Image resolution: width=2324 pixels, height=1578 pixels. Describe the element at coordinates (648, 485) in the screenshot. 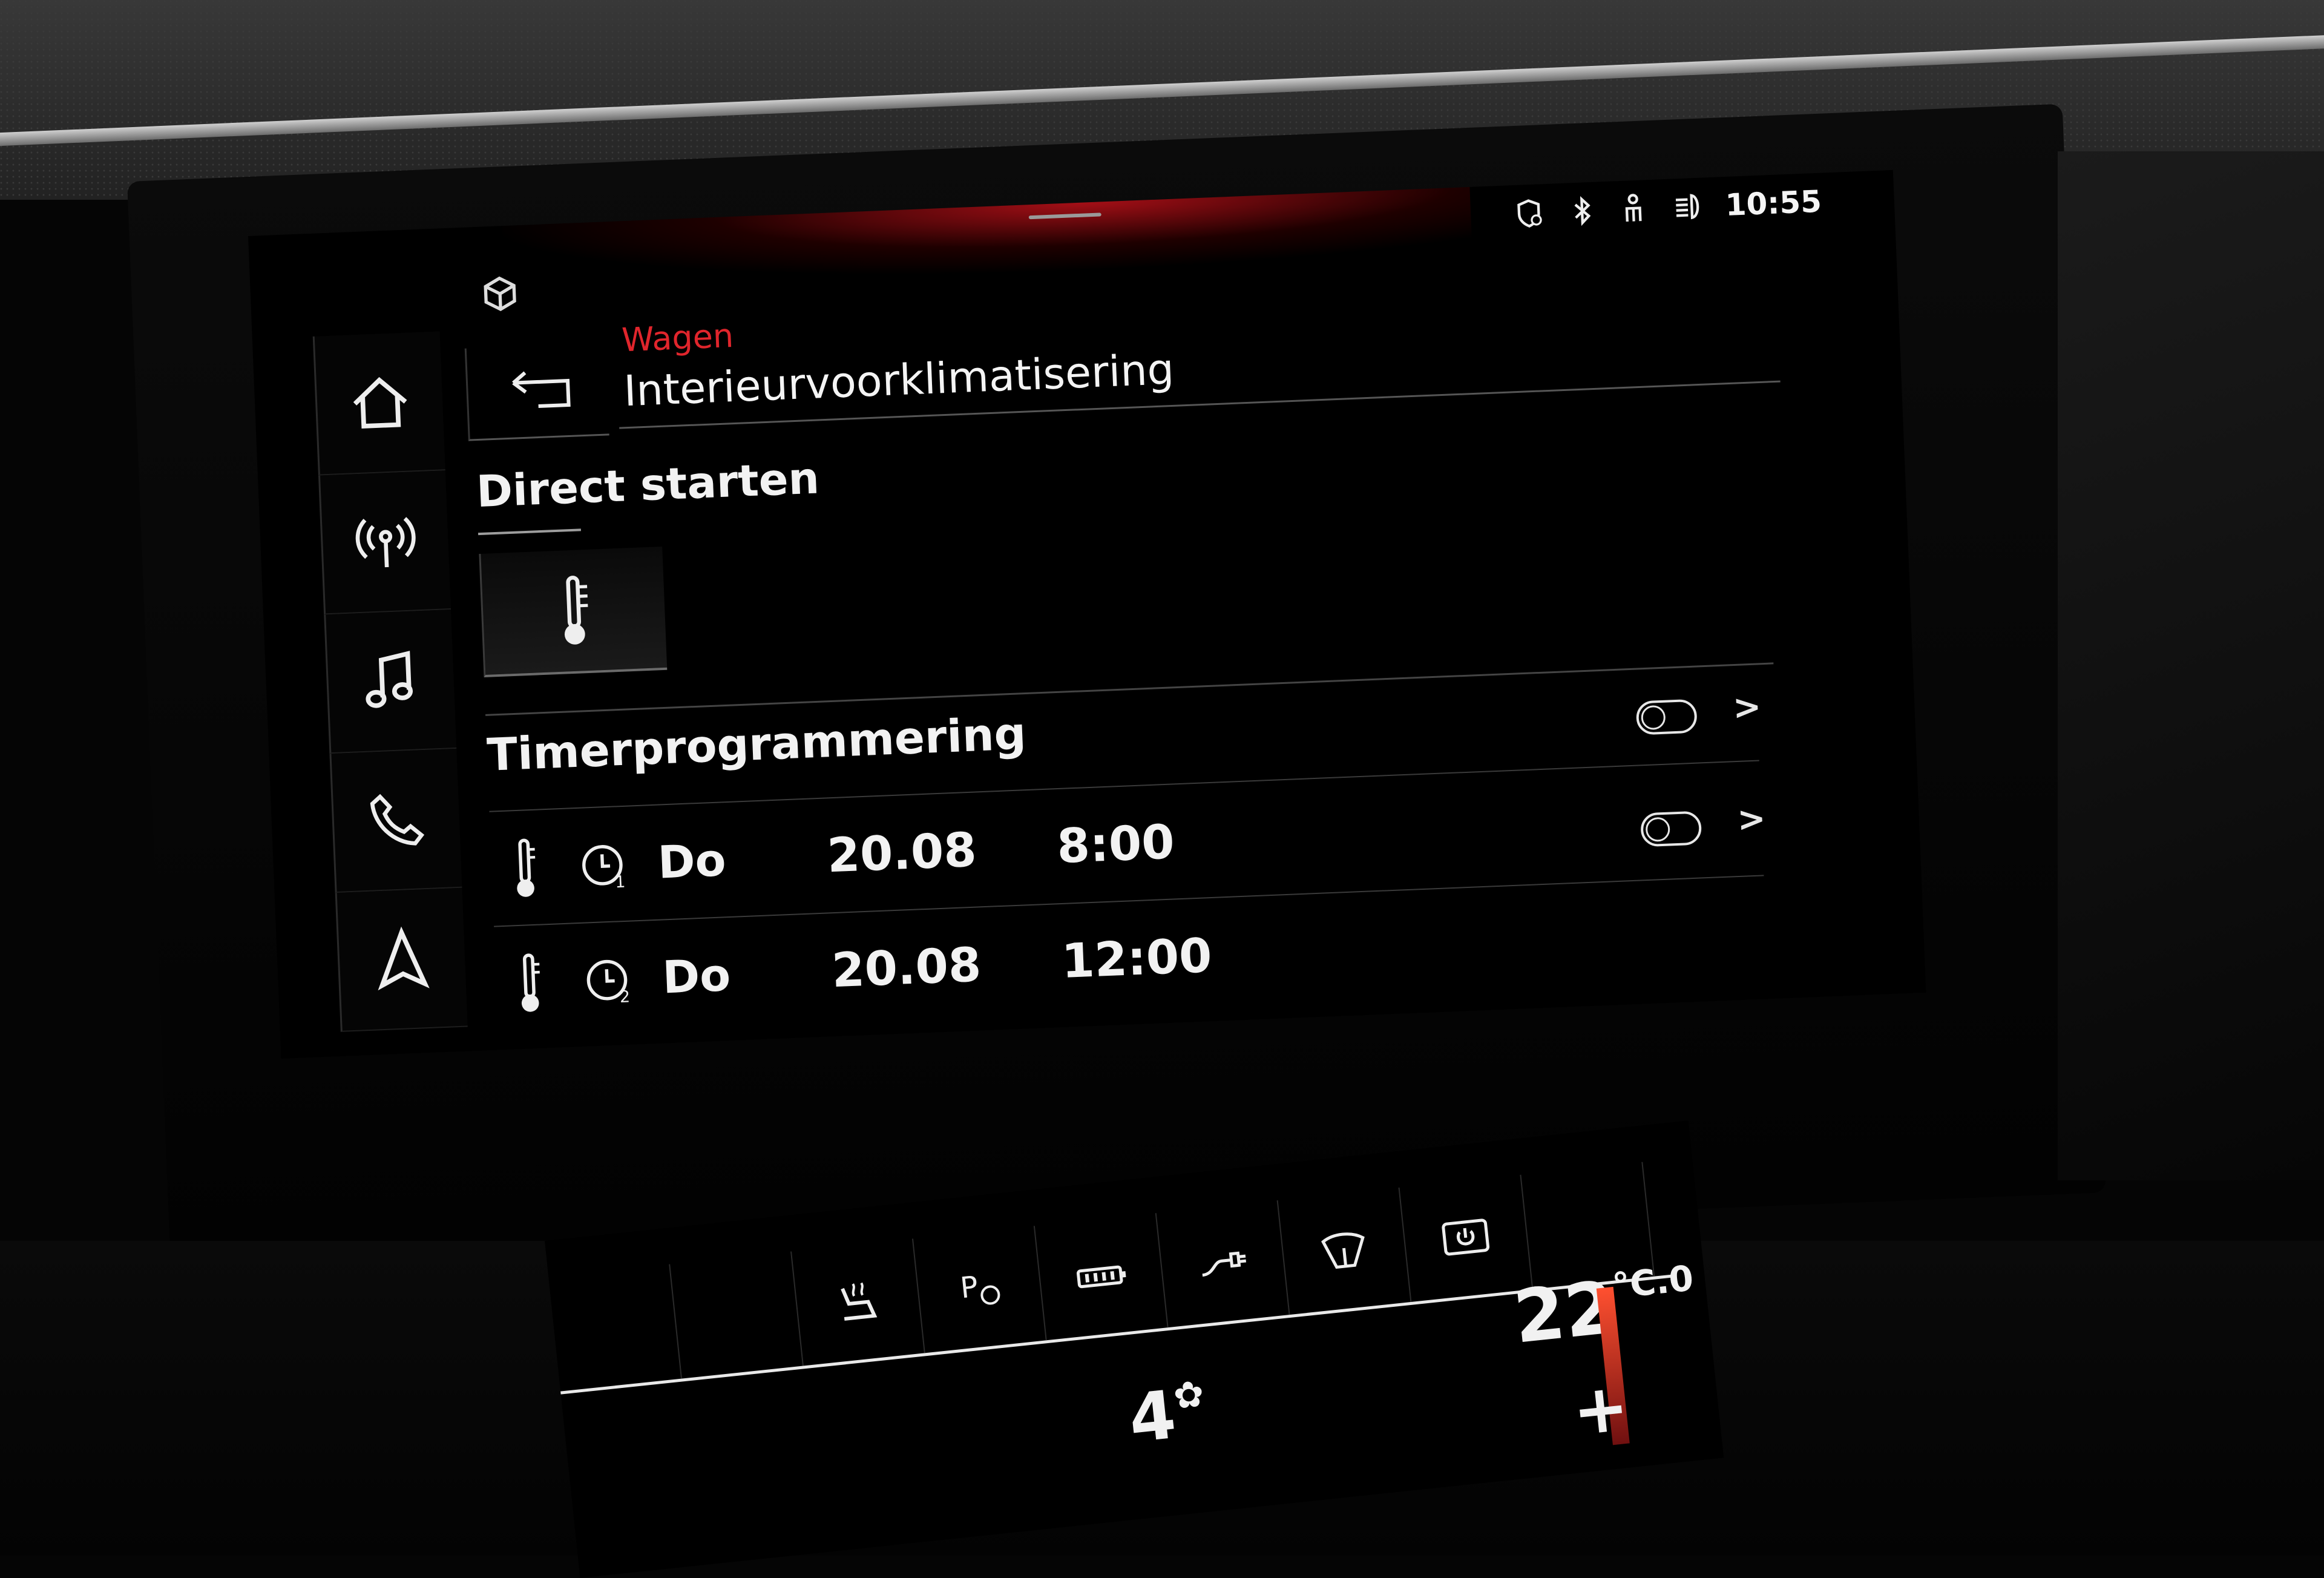

I see `direct-start-label: Direct starten` at that location.